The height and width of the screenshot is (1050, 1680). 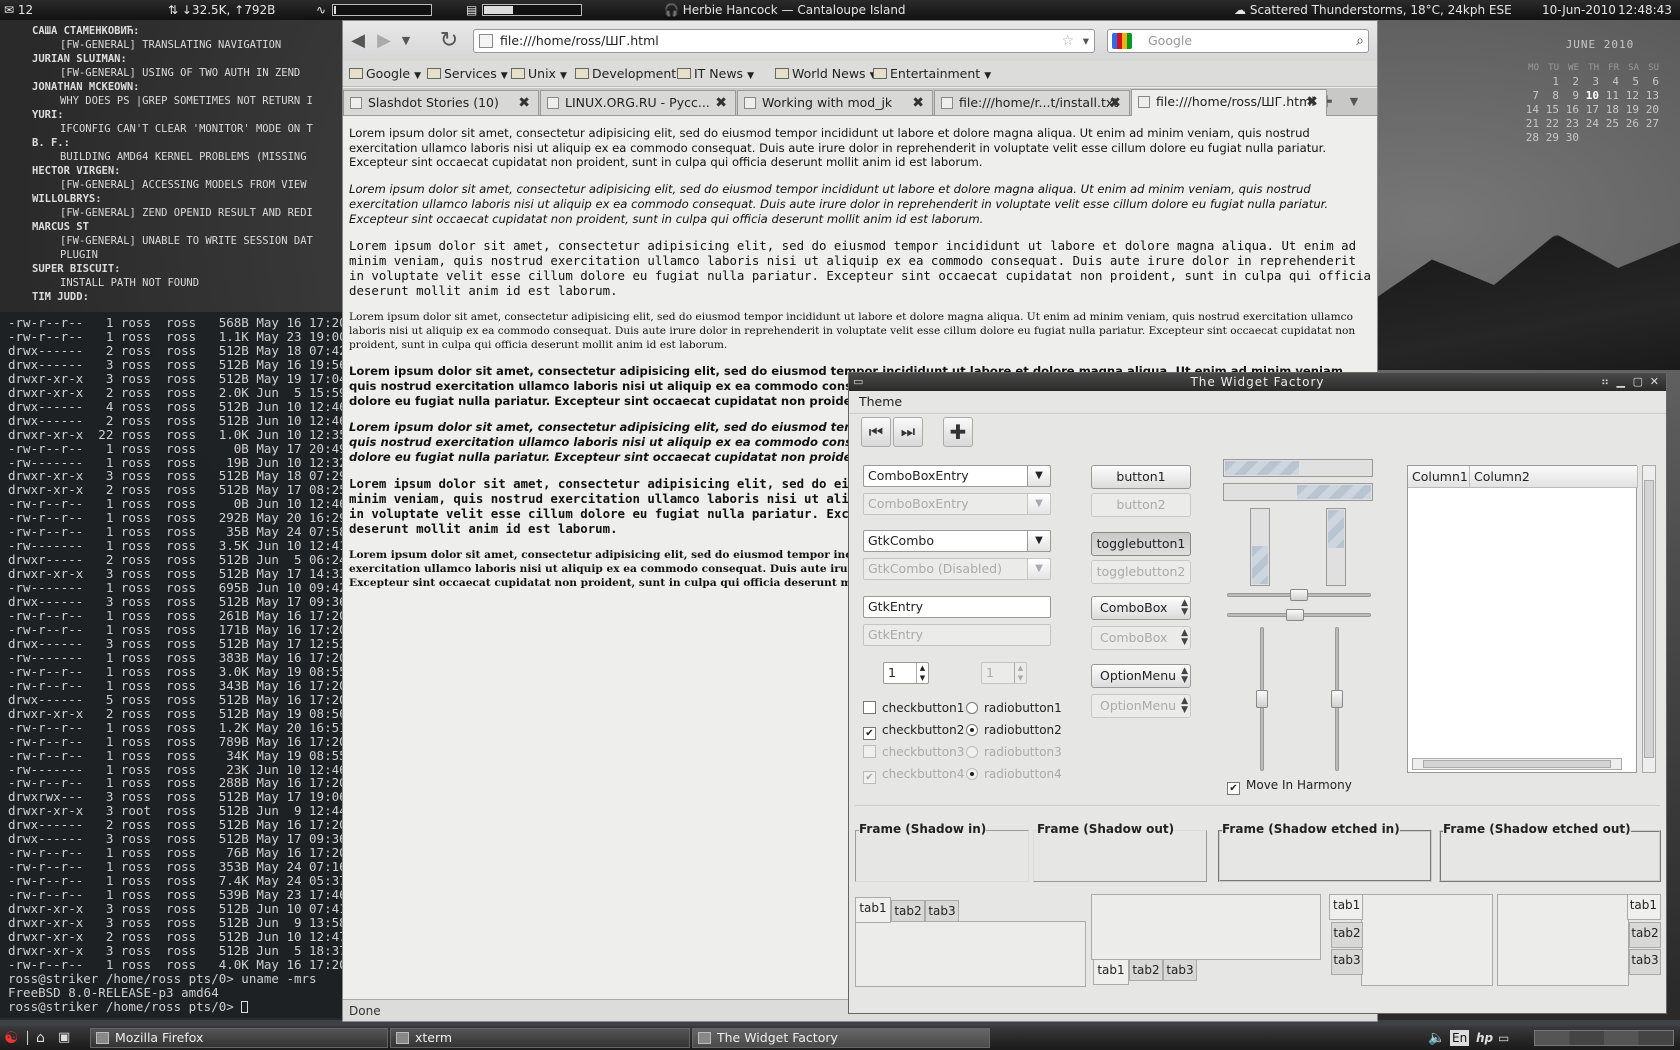 What do you see at coordinates (1645, 962) in the screenshot?
I see `notebook-right-tab3: tab3` at bounding box center [1645, 962].